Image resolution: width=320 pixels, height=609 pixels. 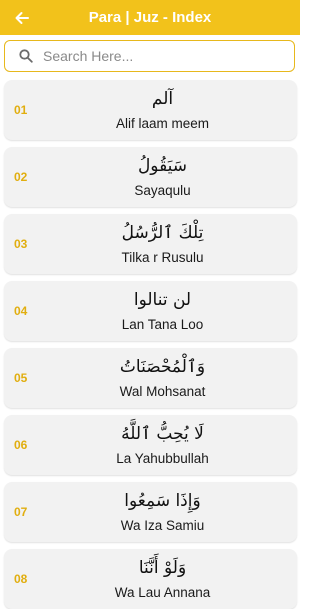 What do you see at coordinates (162, 367) in the screenshot?
I see `para-arabic-name: وَٱلْمُحْصَنَاتُ` at bounding box center [162, 367].